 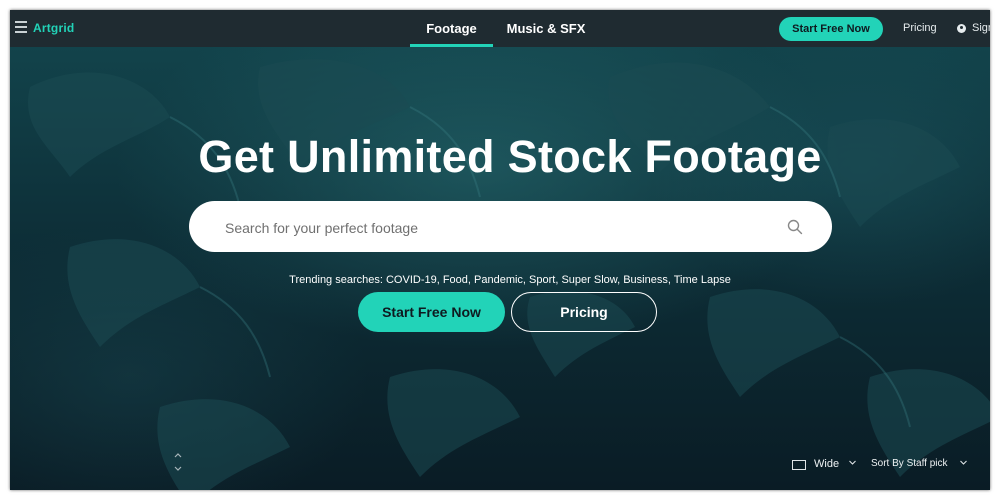 I want to click on search-icon, so click(x=795, y=227).